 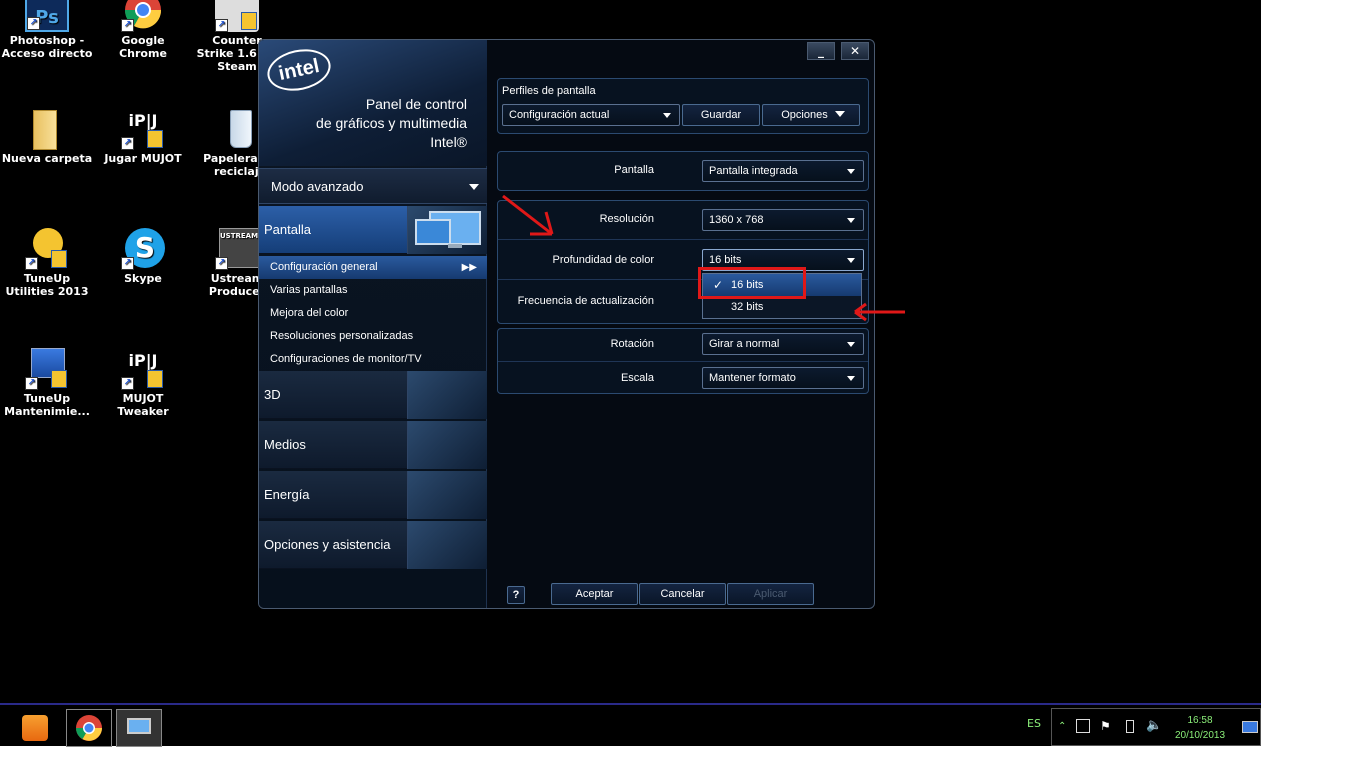 I want to click on subnav-configuraciones-monitor: Configuraciones de monitor/TV, so click(x=373, y=359).